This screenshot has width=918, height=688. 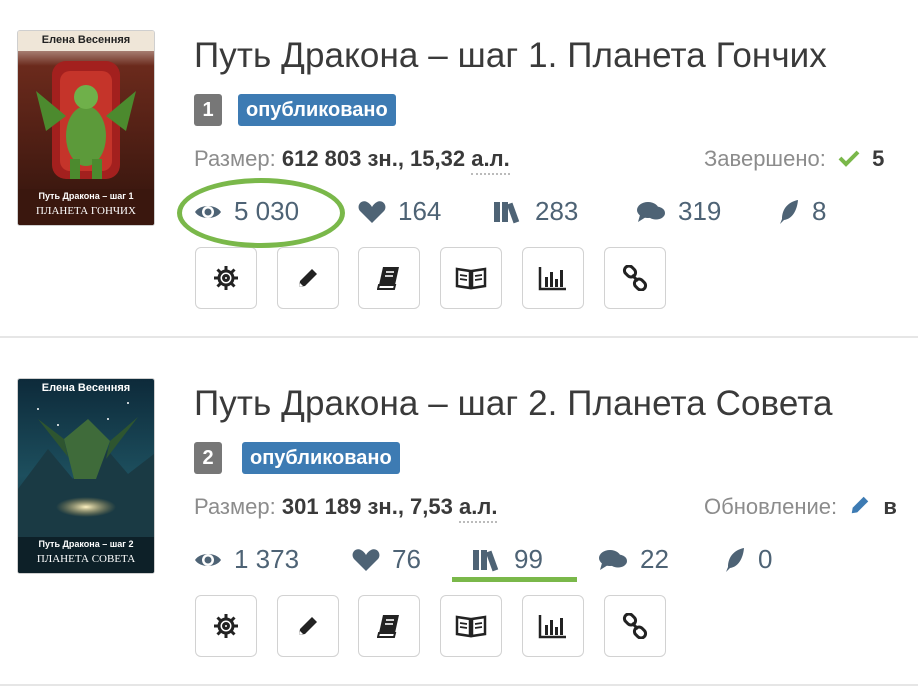 I want to click on comments-count: 319, so click(x=700, y=211).